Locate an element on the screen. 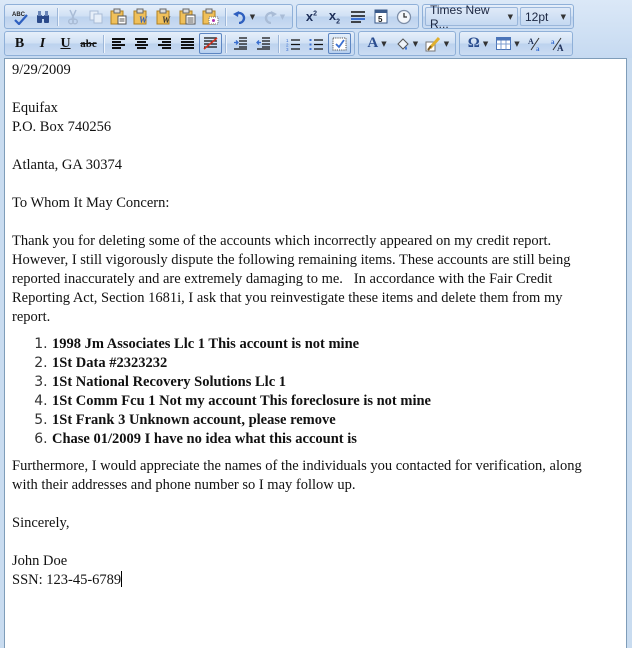 Image resolution: width=632 pixels, height=648 pixels. background-color-button: ▼ is located at coordinates (407, 43).